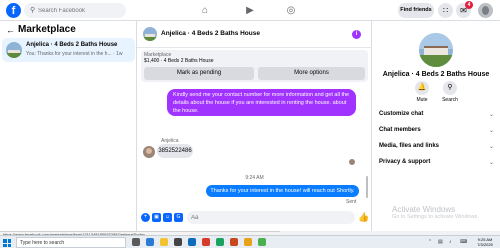  Describe the element at coordinates (436, 74) in the screenshot. I see `details-title: Anjelica · 4 Beds 2 Baths House` at that location.